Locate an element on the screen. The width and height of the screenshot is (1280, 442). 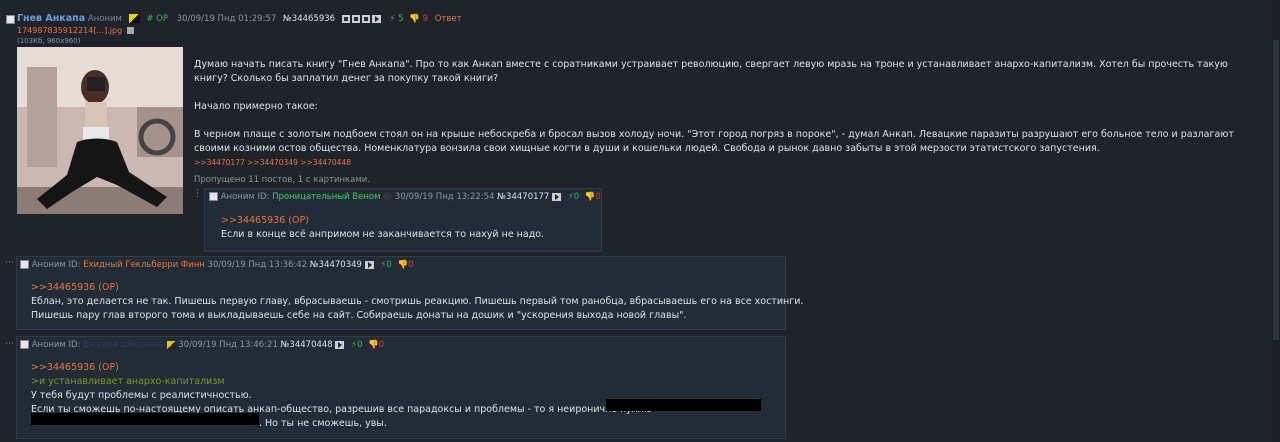
skull-icon is located at coordinates (388, 196).